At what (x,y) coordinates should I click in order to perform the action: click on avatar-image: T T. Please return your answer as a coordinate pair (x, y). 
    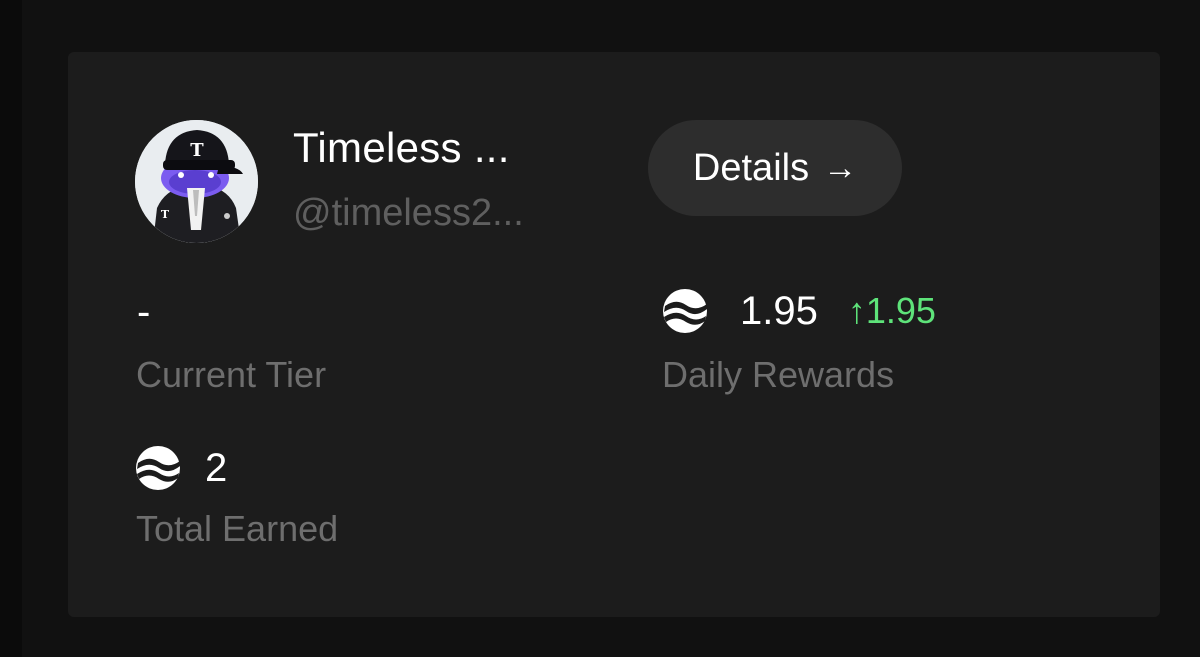
    Looking at the image, I should click on (196, 181).